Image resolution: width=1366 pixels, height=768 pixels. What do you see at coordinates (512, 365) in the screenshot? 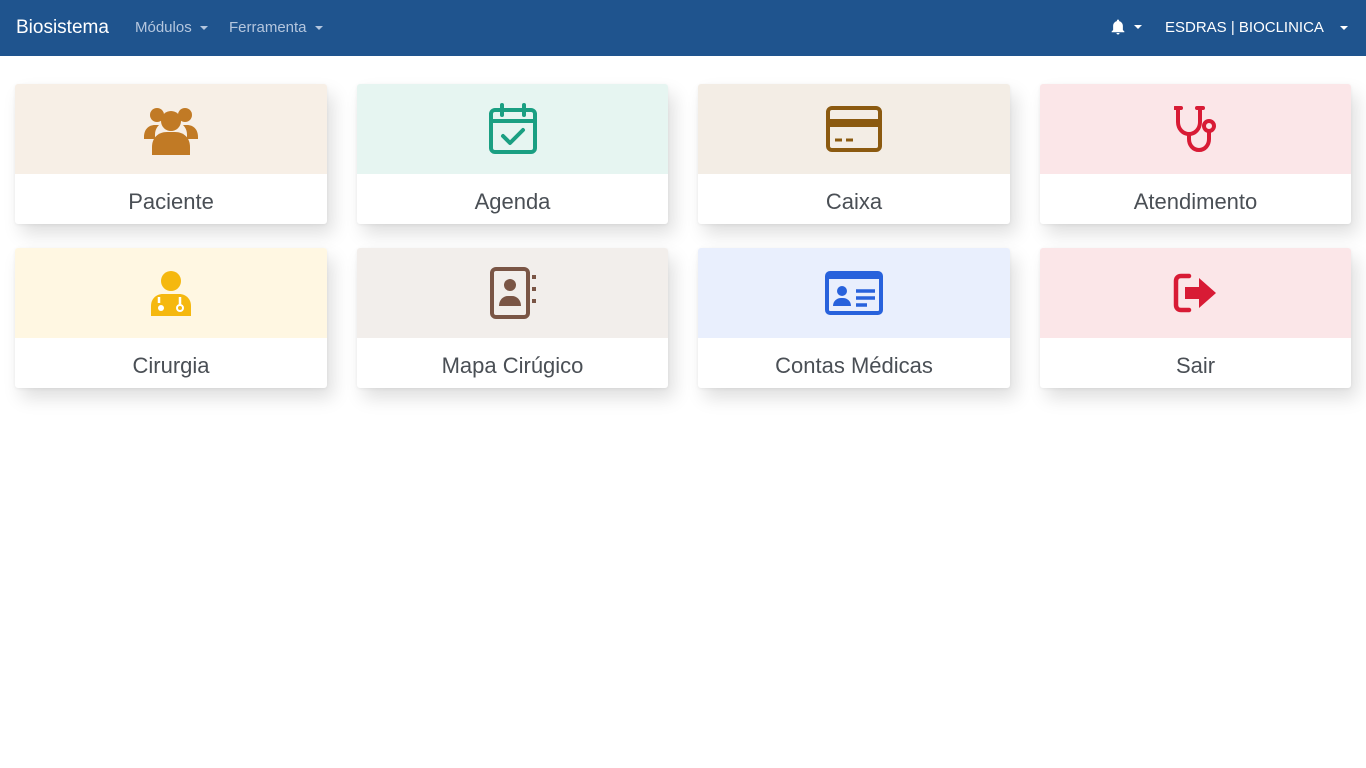
I see `card-label: Mapa Cirúgico` at bounding box center [512, 365].